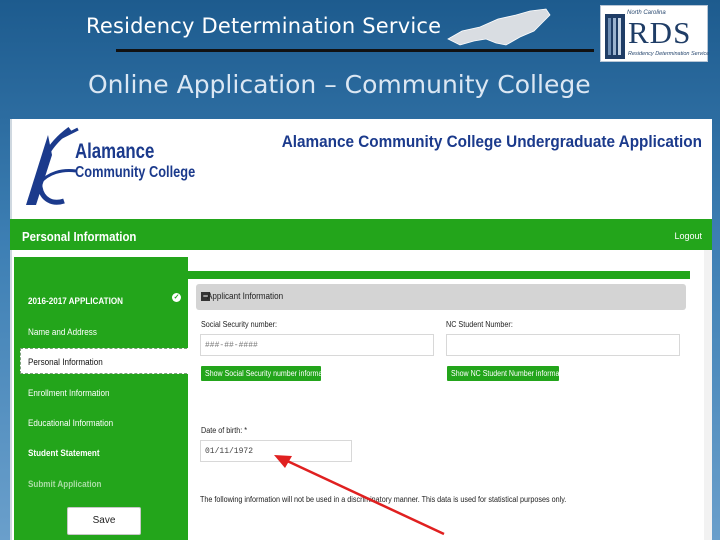 The image size is (720, 540). Describe the element at coordinates (68, 393) in the screenshot. I see `sidebar-item-enrollment: Enrollment Information` at that location.